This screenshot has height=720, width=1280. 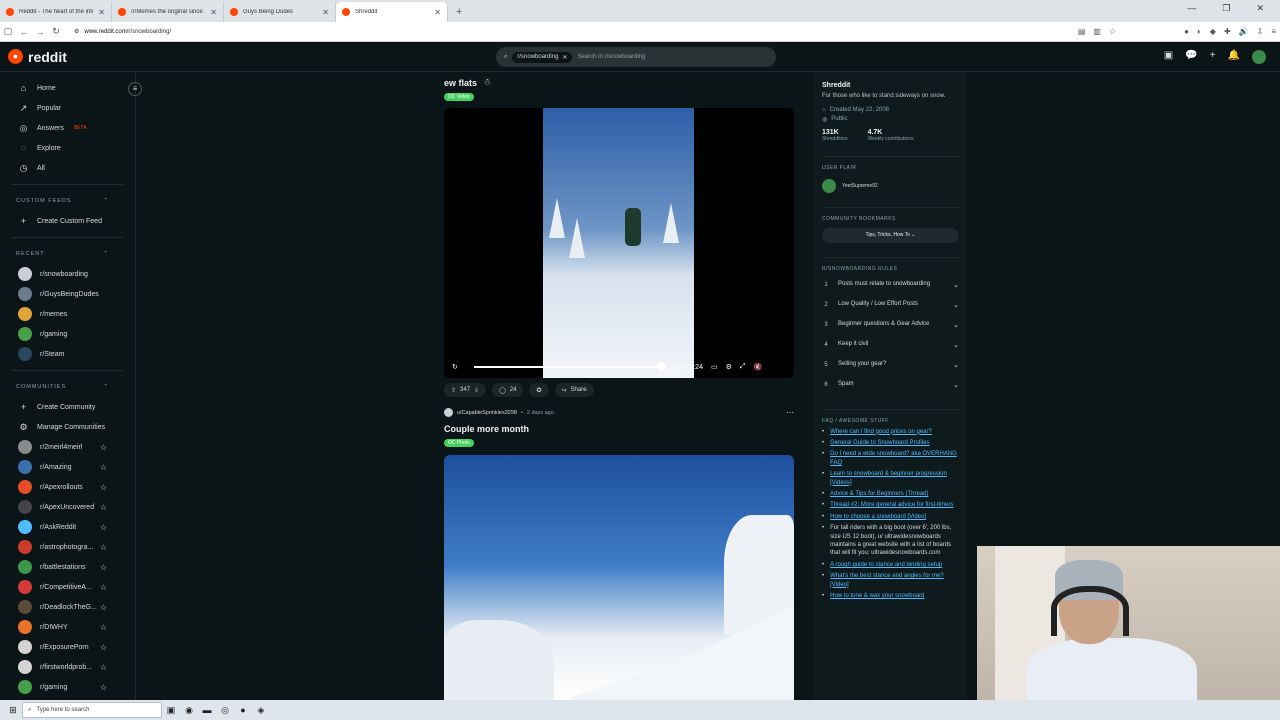 I want to click on post-flair: OC Video, so click(x=459, y=97).